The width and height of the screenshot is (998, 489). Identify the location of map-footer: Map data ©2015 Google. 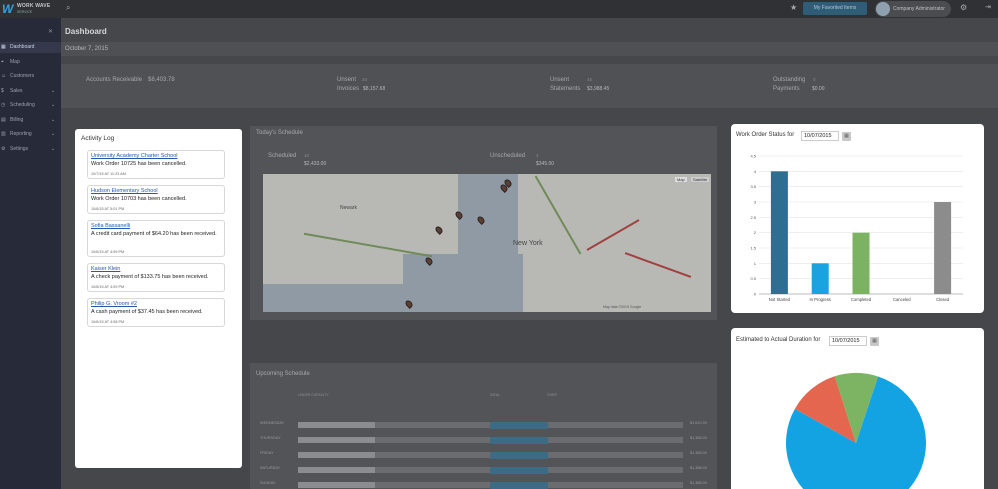
(622, 307).